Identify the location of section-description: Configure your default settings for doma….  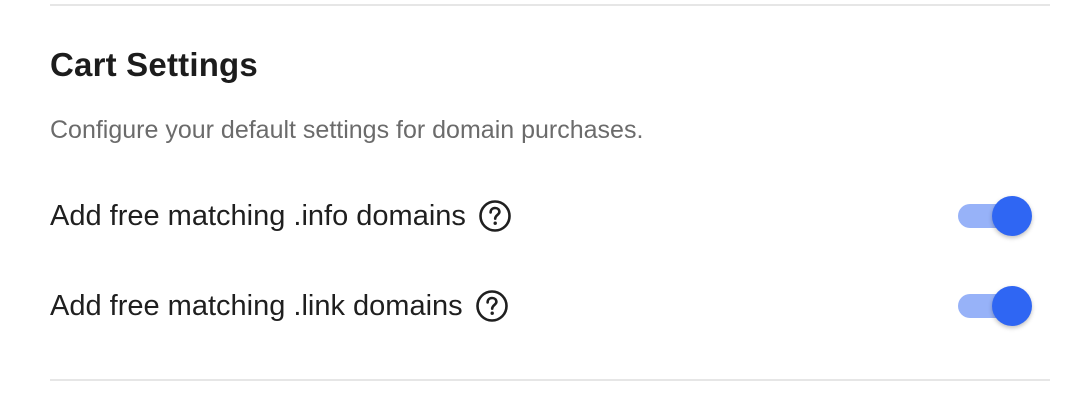
(347, 130).